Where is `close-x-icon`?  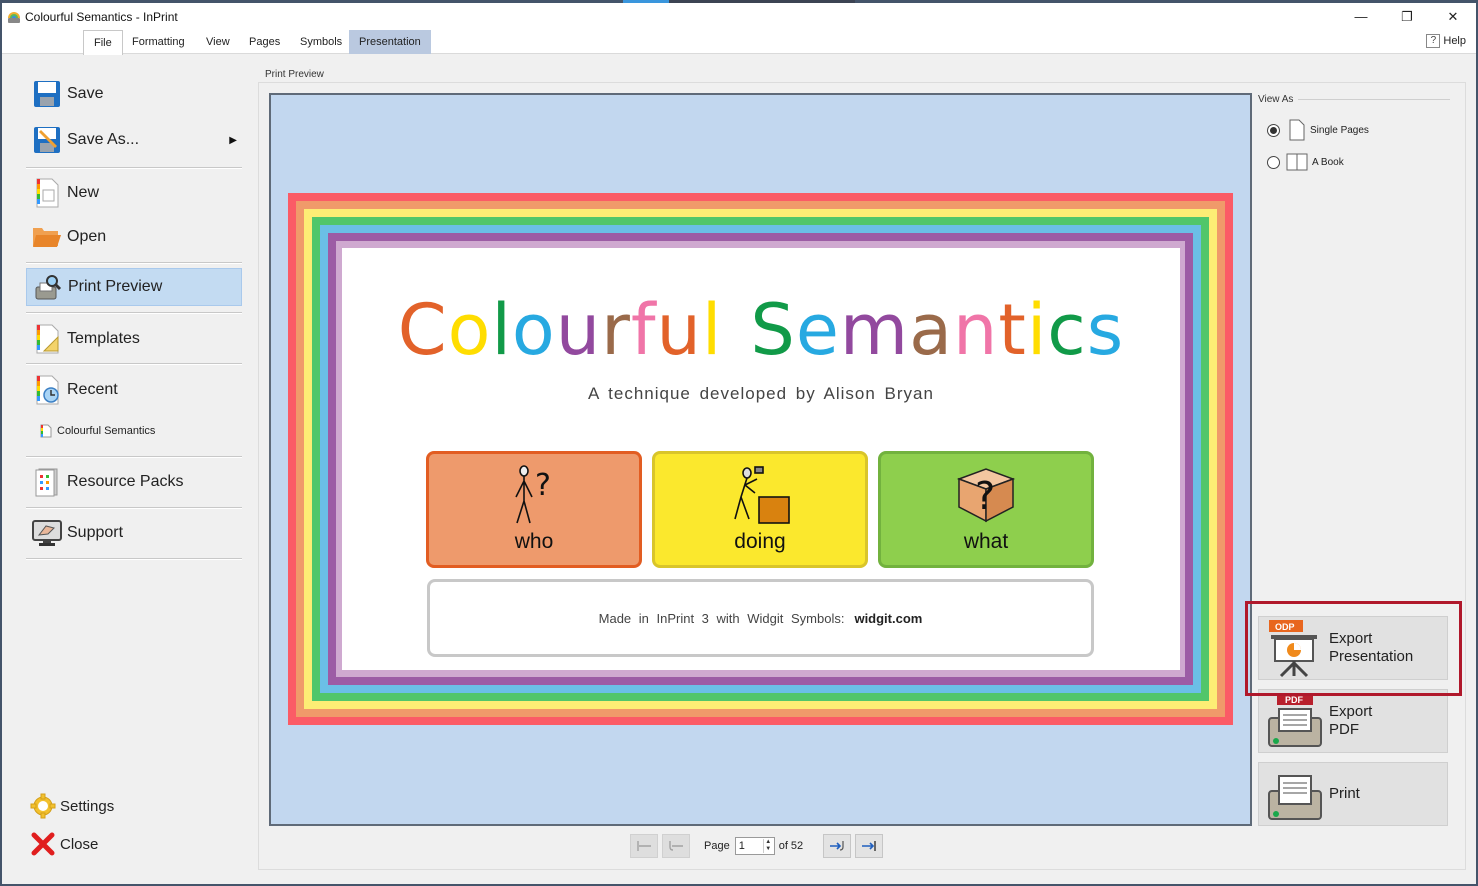
close-x-icon is located at coordinates (43, 844).